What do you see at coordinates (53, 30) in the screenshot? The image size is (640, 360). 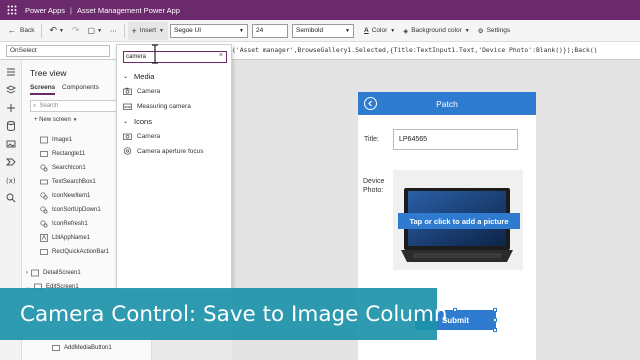 I see `undo-icon: ↶` at bounding box center [53, 30].